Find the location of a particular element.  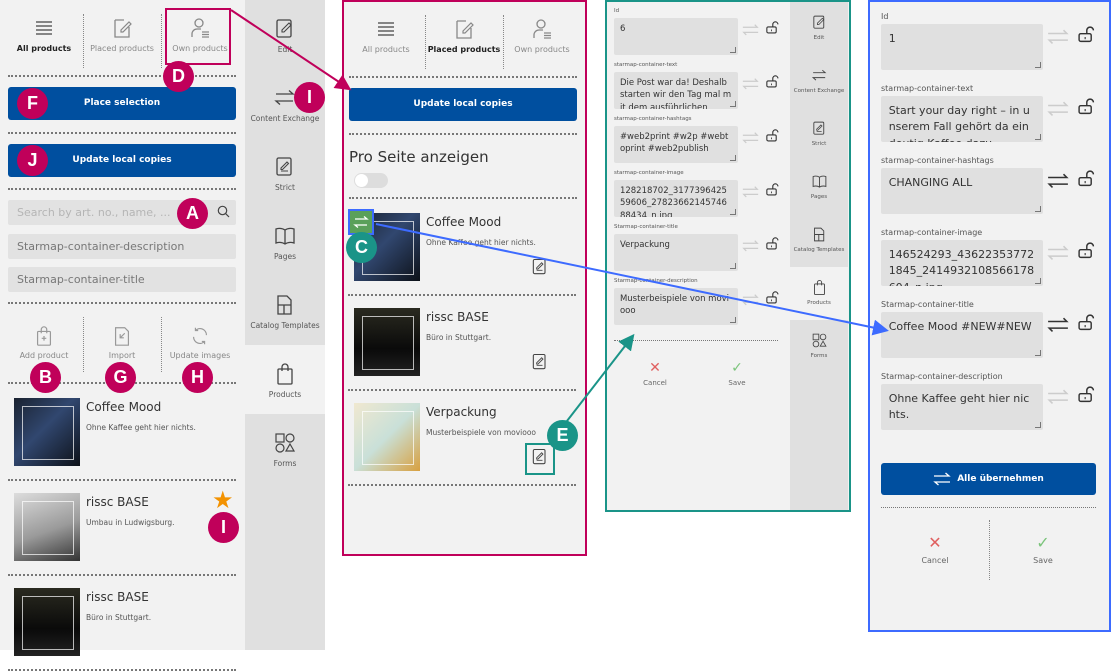

annotation-j: J is located at coordinates (32, 160).